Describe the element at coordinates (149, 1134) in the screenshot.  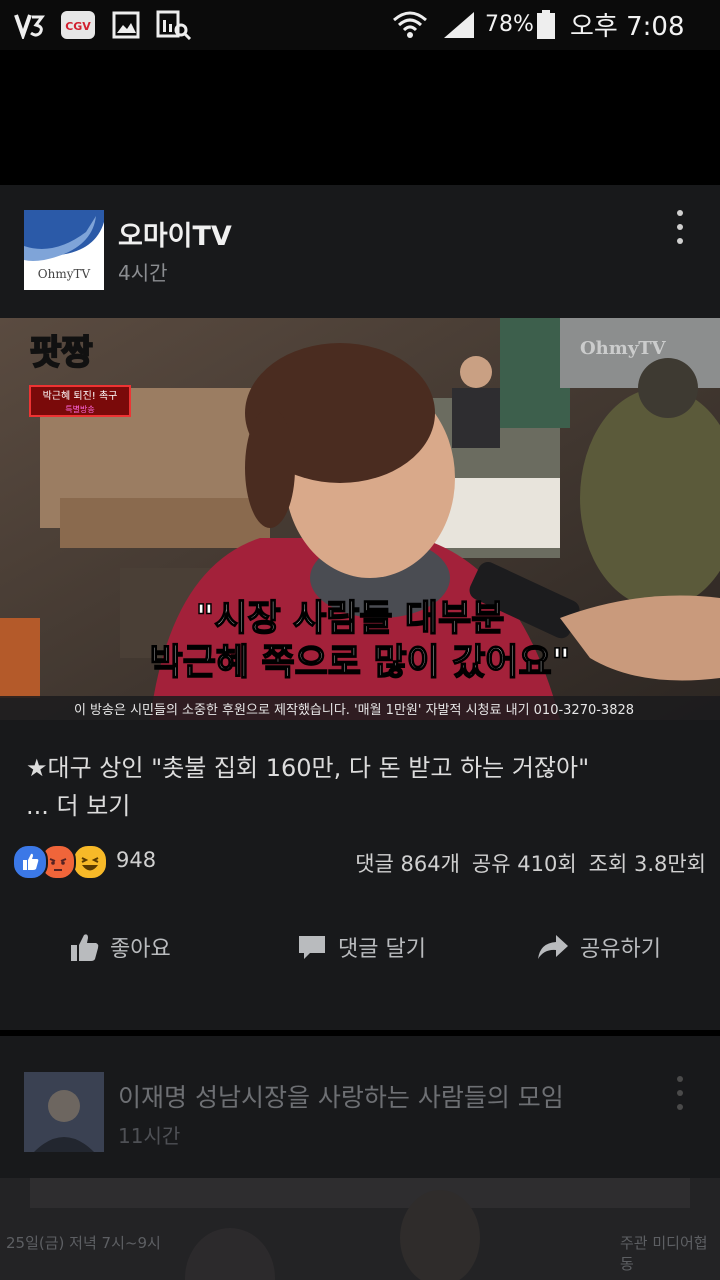
I see `next-post-time: 11시간` at that location.